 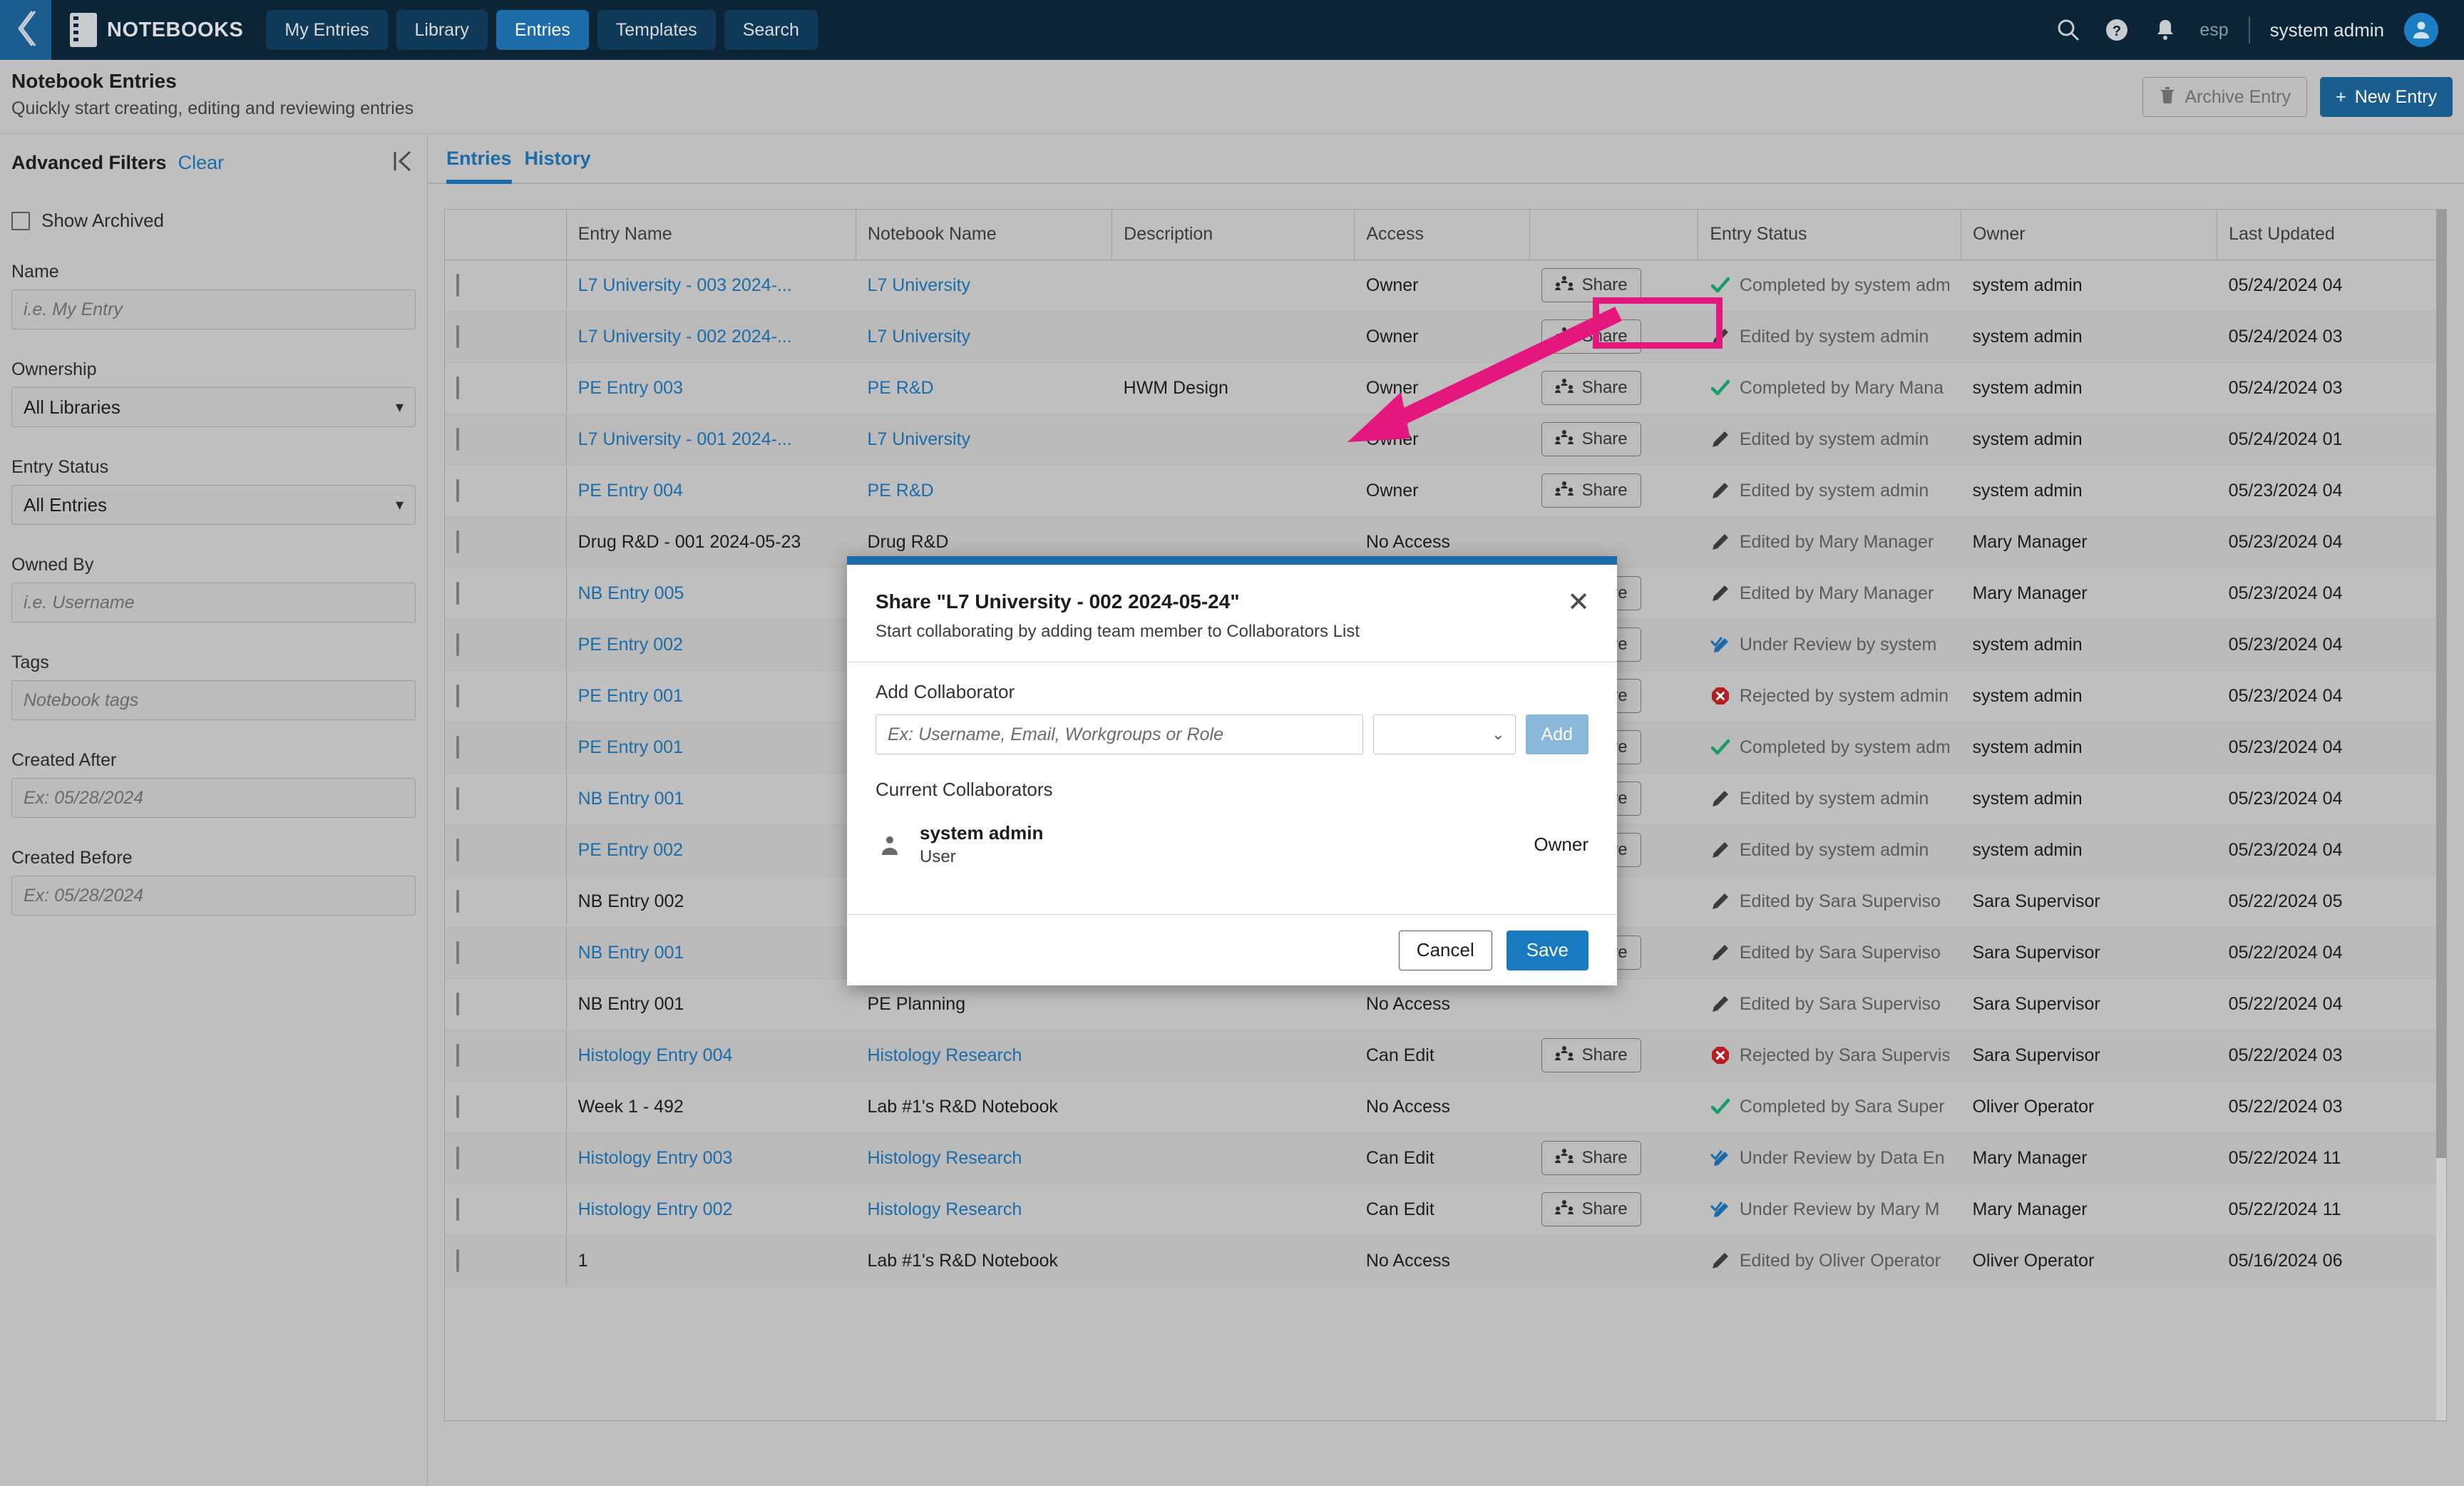 What do you see at coordinates (558, 166) in the screenshot?
I see `tab-history: History` at bounding box center [558, 166].